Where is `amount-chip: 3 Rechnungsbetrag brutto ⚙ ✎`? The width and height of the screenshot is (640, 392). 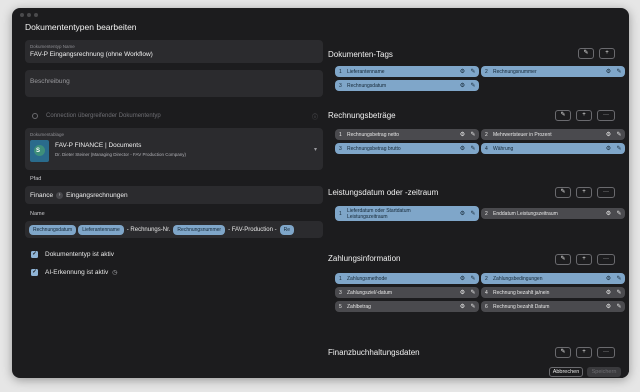 amount-chip: 3 Rechnungsbetrag brutto ⚙ ✎ is located at coordinates (407, 148).